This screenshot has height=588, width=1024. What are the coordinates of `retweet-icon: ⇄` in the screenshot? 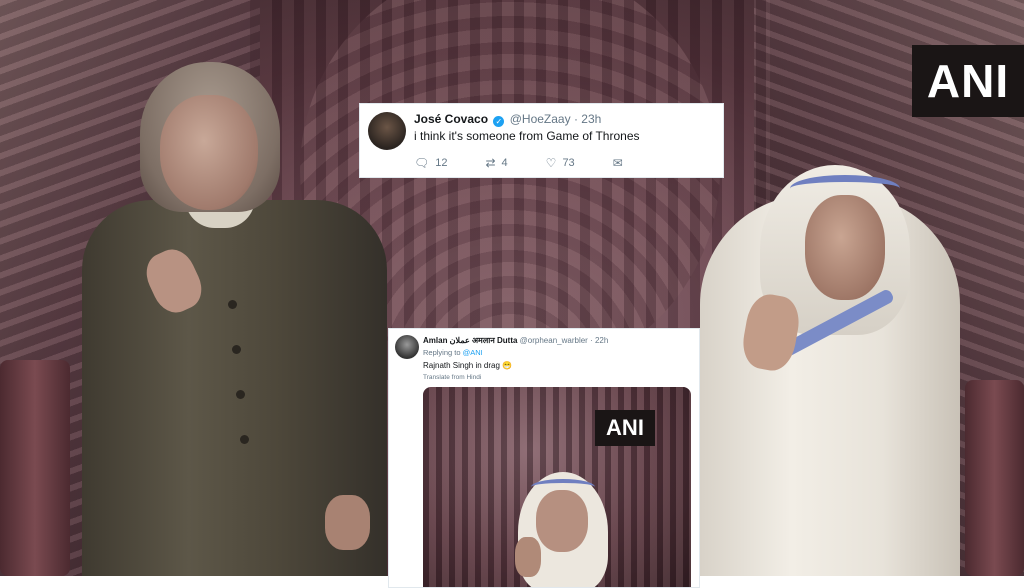 It's located at (490, 163).